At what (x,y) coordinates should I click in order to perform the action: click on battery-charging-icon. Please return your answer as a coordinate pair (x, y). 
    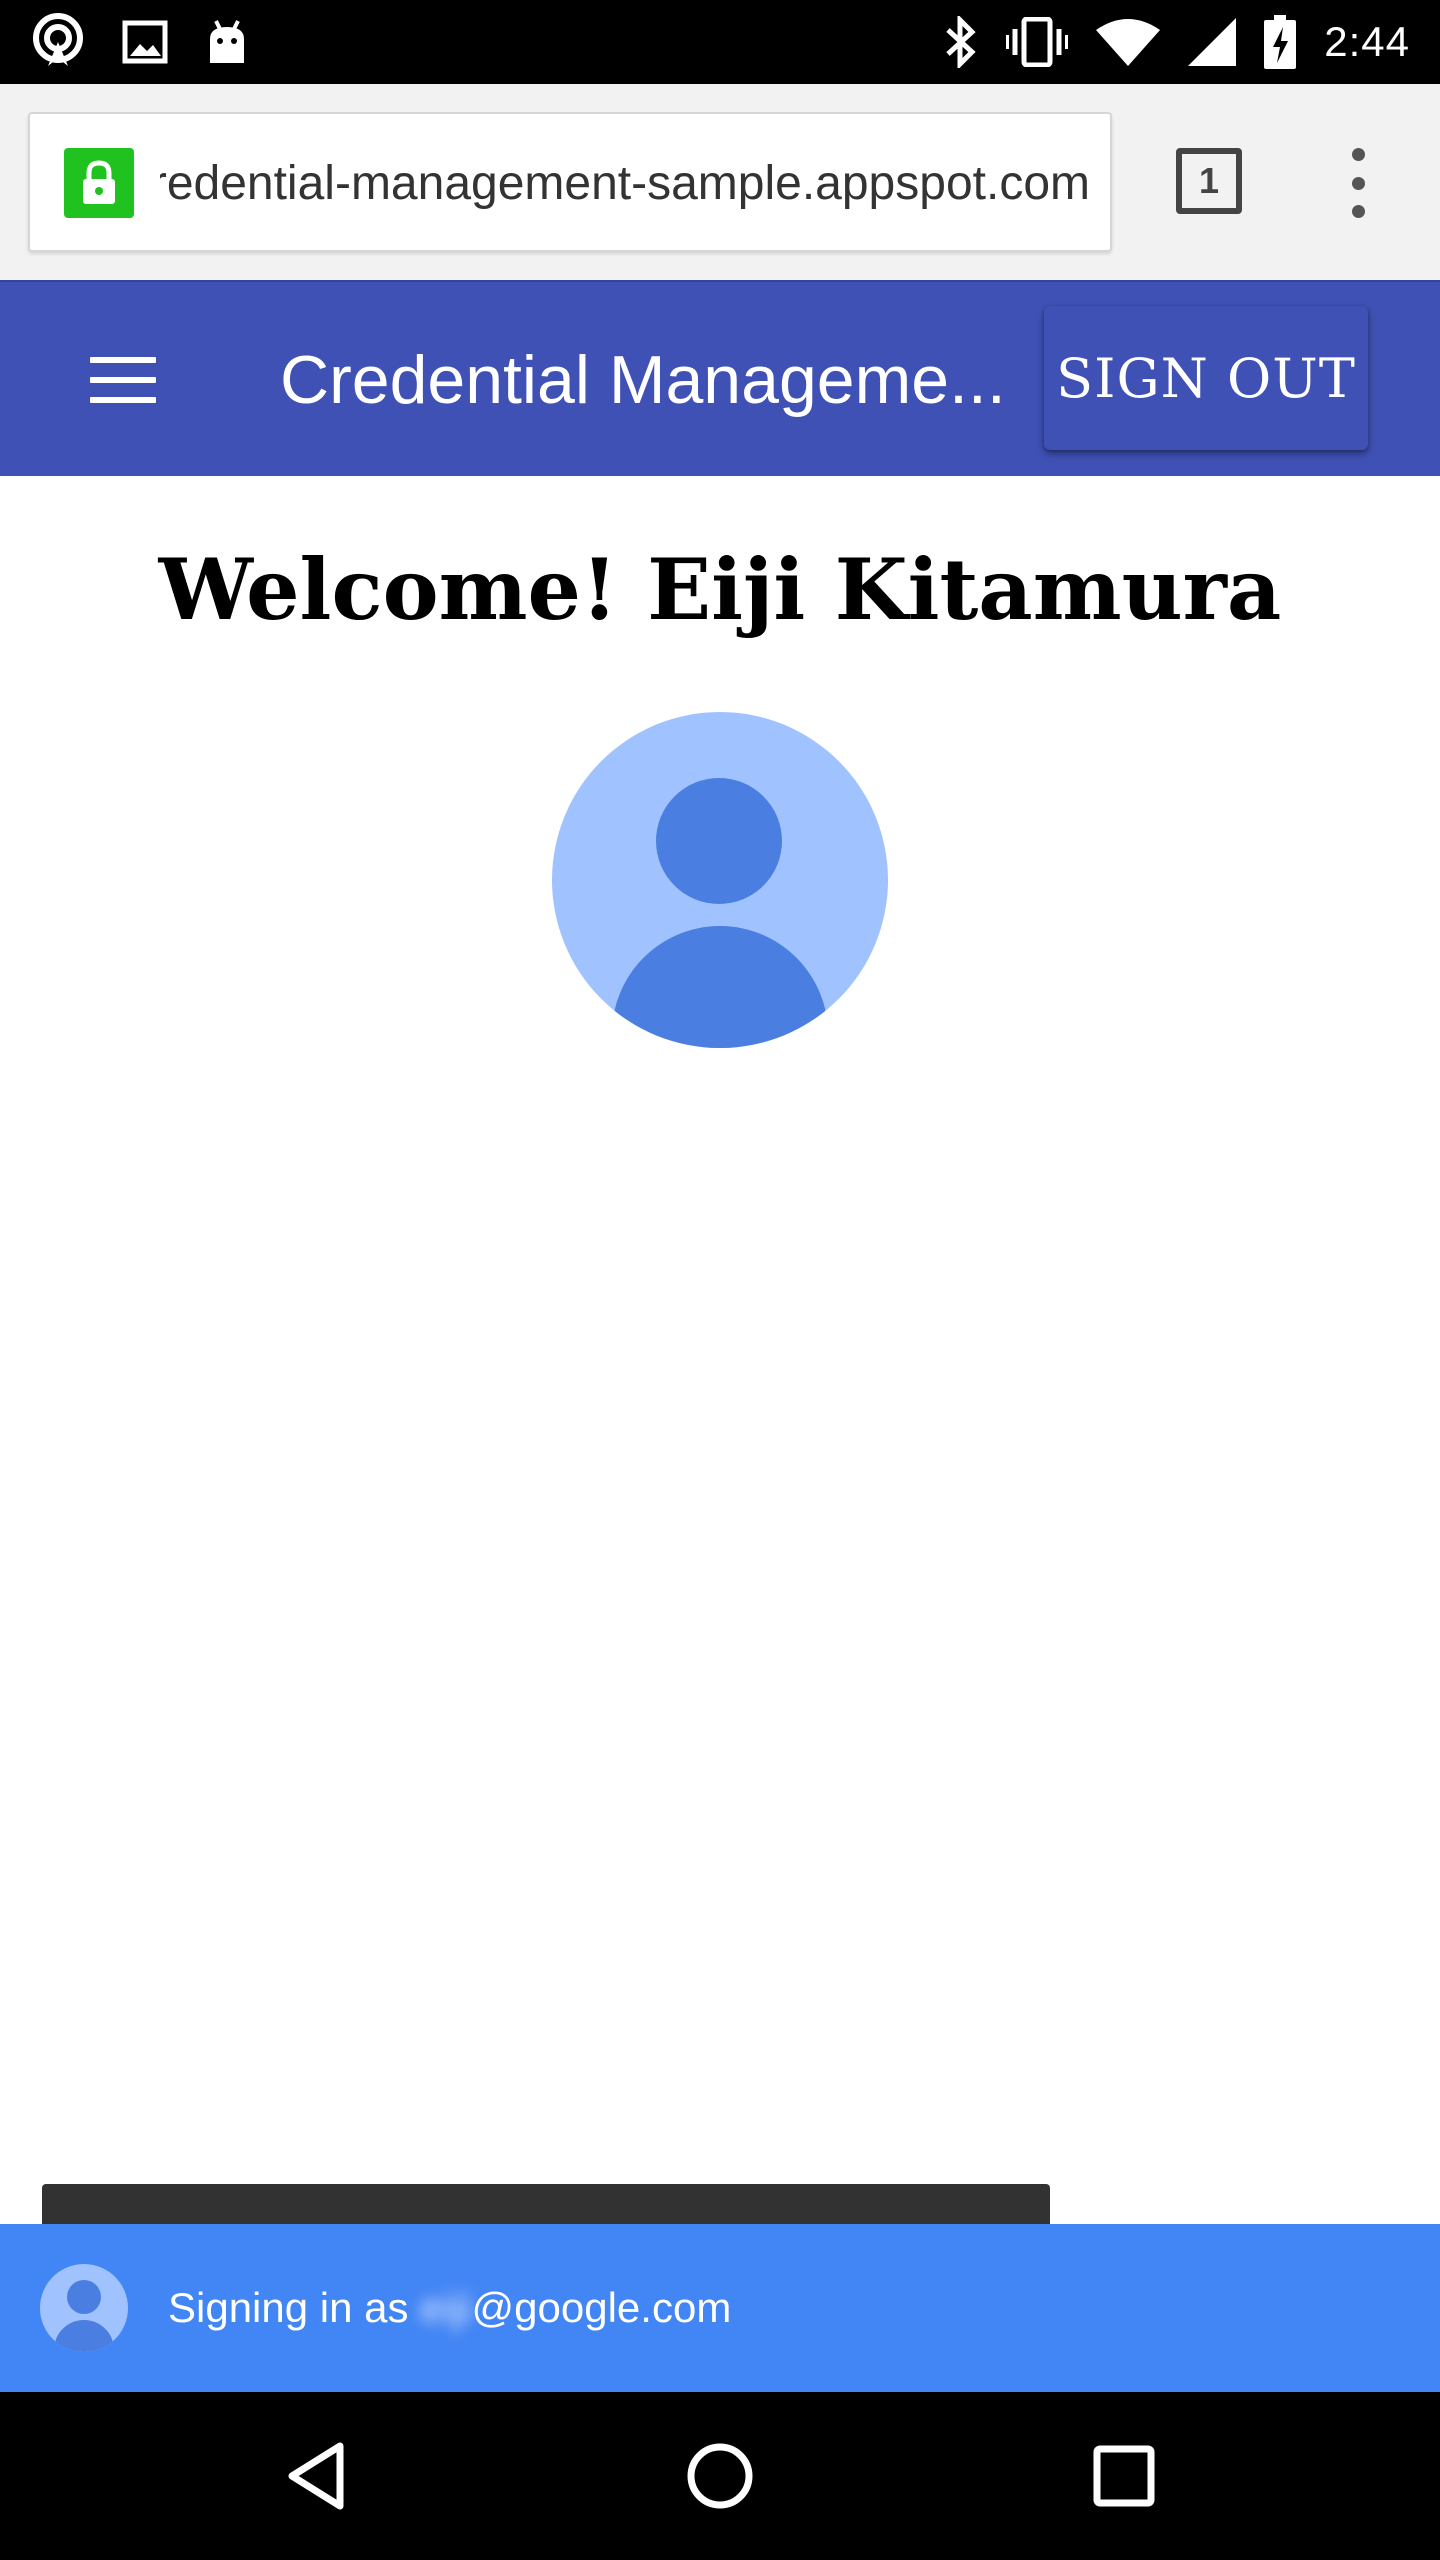
    Looking at the image, I should click on (1280, 42).